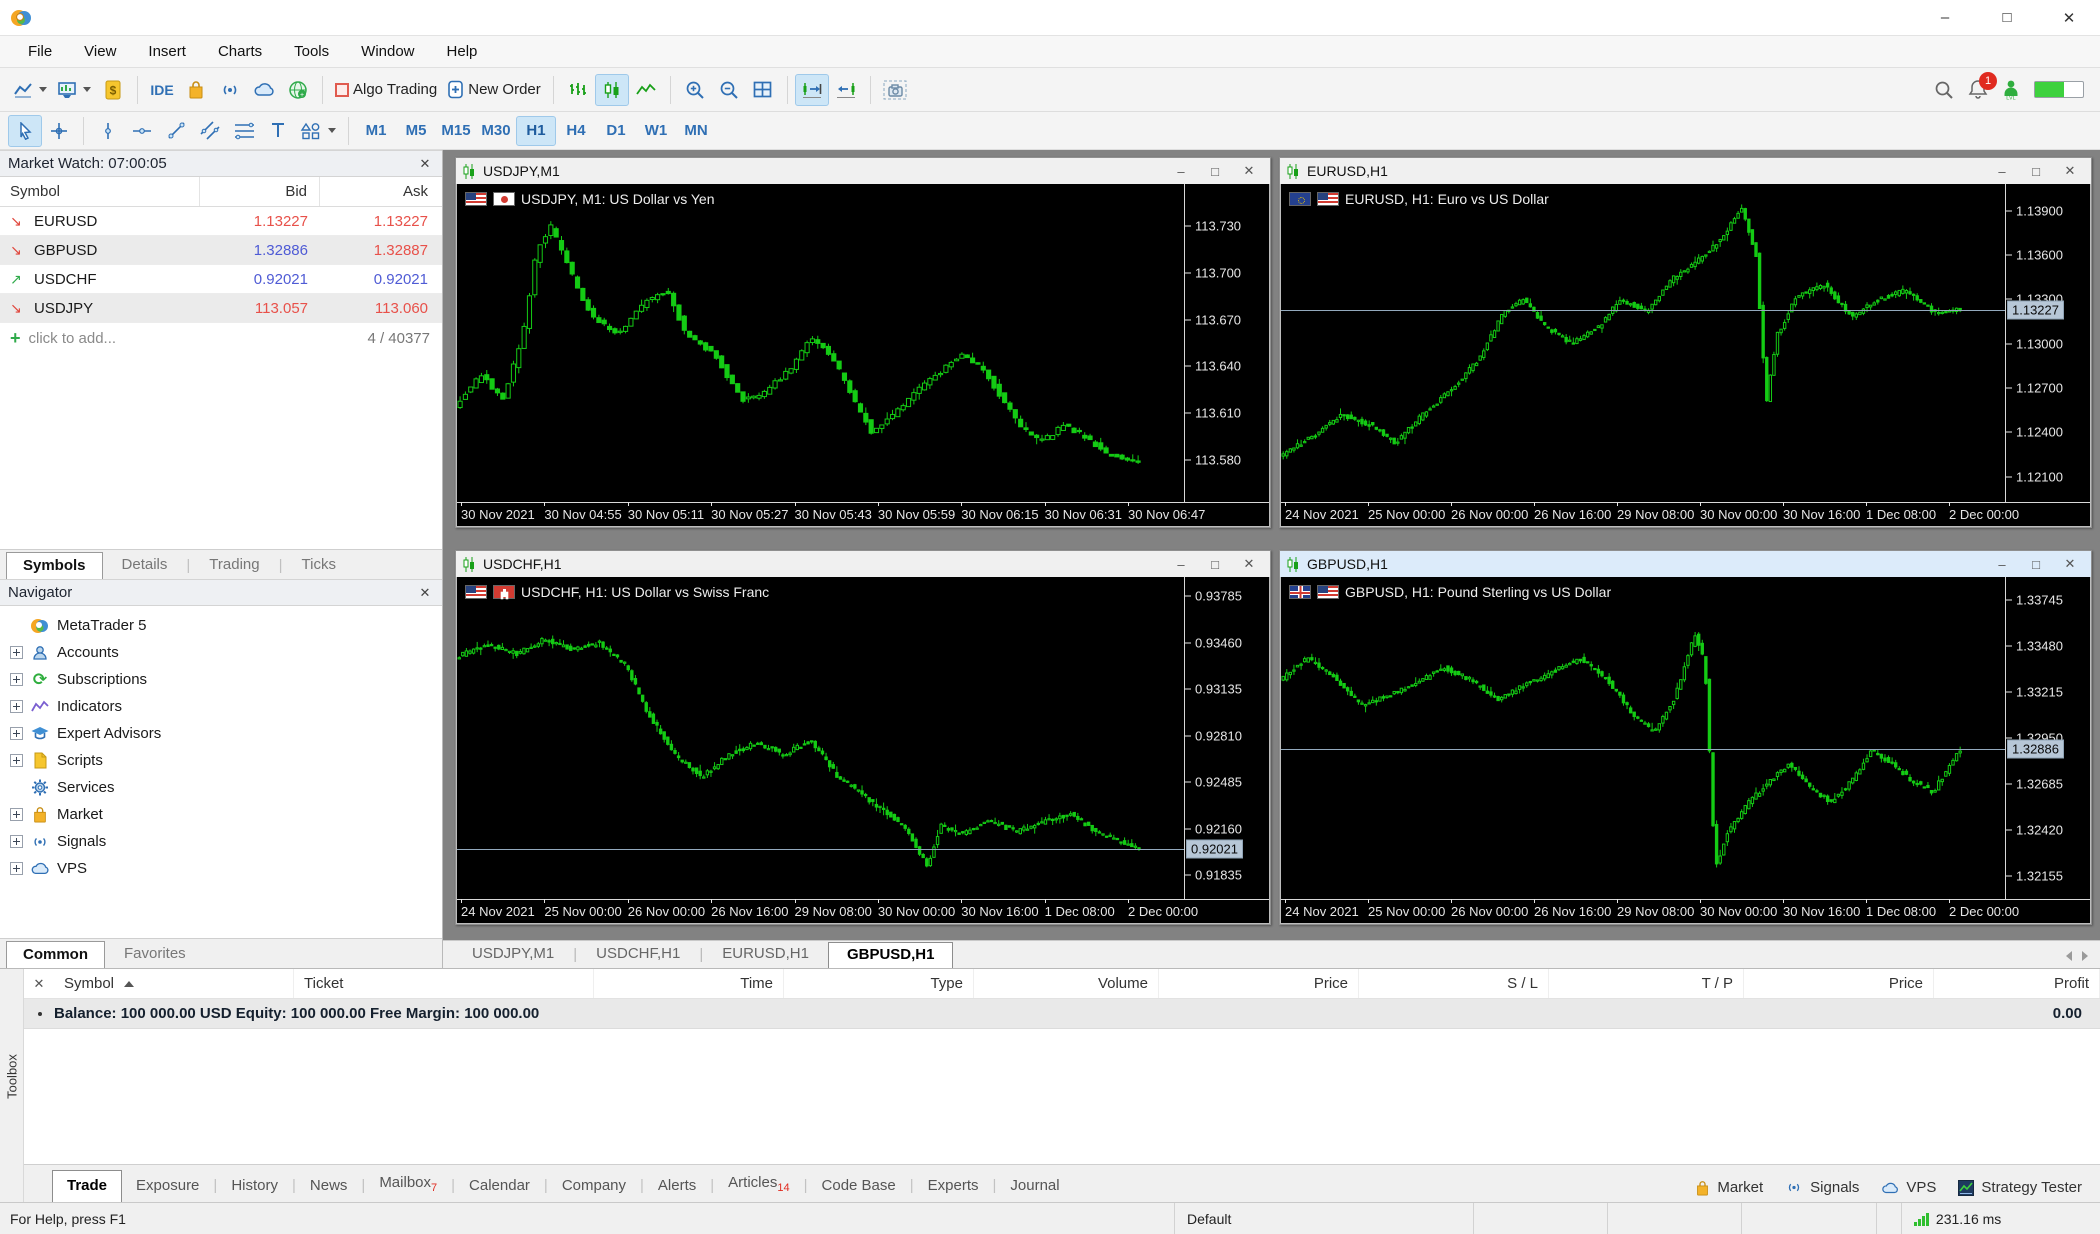 Image resolution: width=2100 pixels, height=1234 pixels. I want to click on market-watch-row-eurusd: ↘ EURUSD 1.13227 1.13227, so click(221, 221).